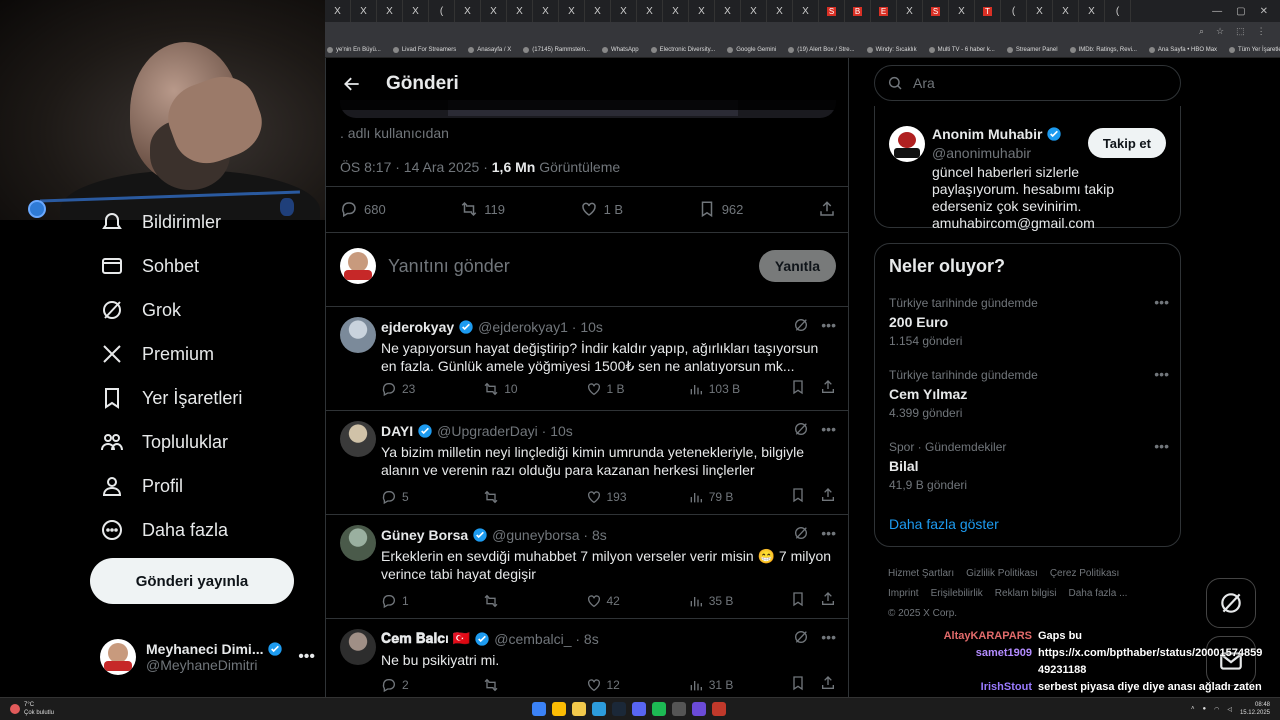  Describe the element at coordinates (921, 573) in the screenshot. I see `footer-link: Hizmet Şartları` at that location.